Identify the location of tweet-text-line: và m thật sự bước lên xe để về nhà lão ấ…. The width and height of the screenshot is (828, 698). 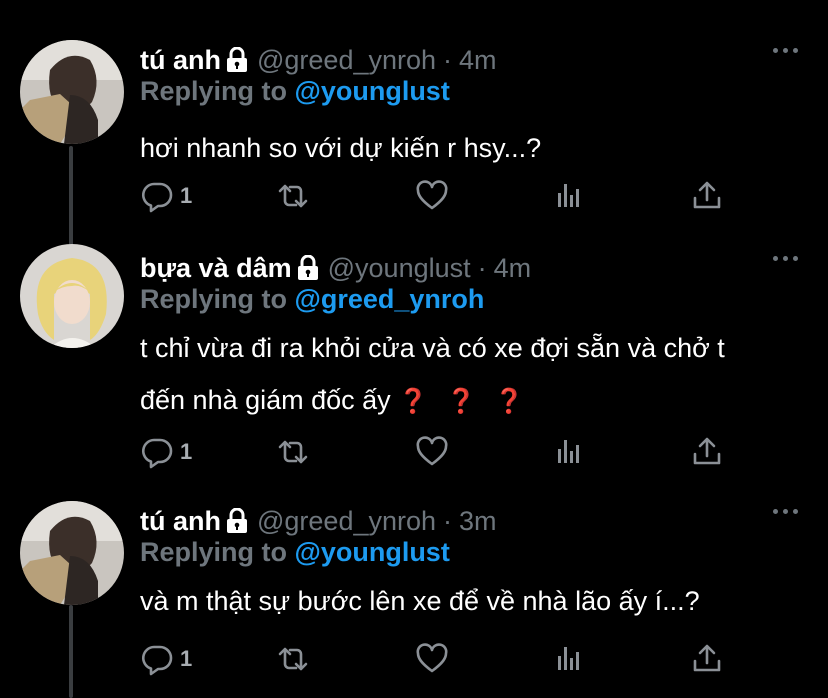
(420, 601).